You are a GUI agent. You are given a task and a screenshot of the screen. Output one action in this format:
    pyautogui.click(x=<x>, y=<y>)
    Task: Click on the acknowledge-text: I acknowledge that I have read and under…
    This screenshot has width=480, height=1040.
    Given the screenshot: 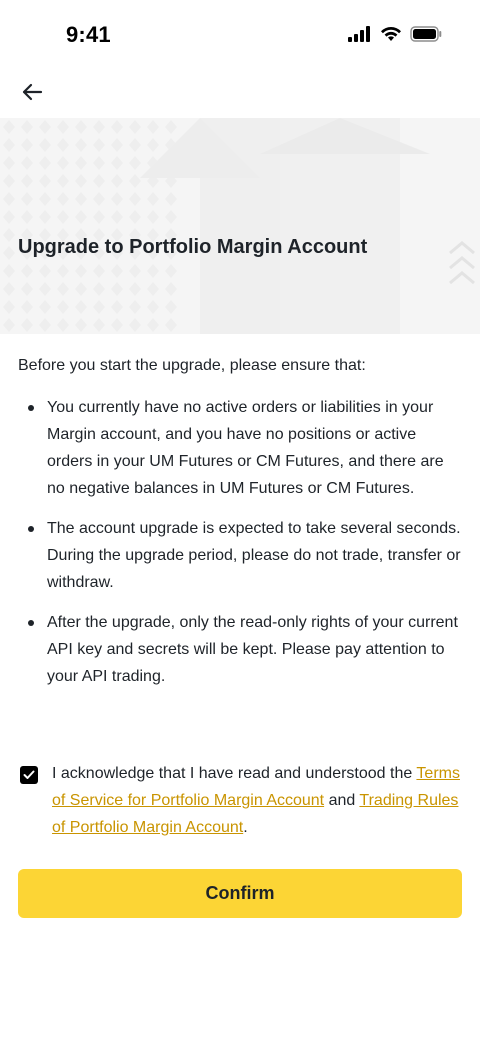 What is the action you would take?
    pyautogui.click(x=257, y=800)
    